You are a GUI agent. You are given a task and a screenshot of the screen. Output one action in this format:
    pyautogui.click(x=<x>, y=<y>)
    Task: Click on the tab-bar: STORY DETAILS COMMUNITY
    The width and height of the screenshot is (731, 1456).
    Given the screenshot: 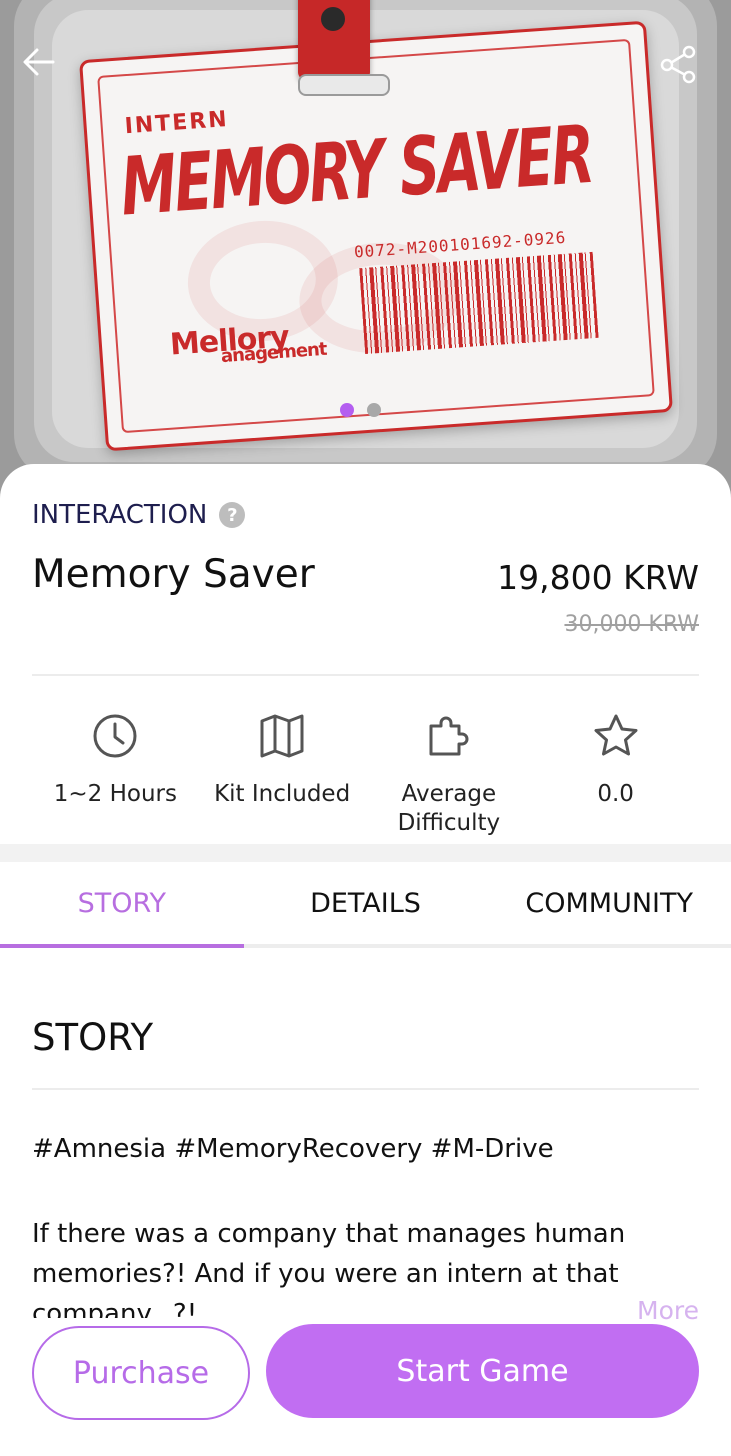 What is the action you would take?
    pyautogui.click(x=365, y=905)
    